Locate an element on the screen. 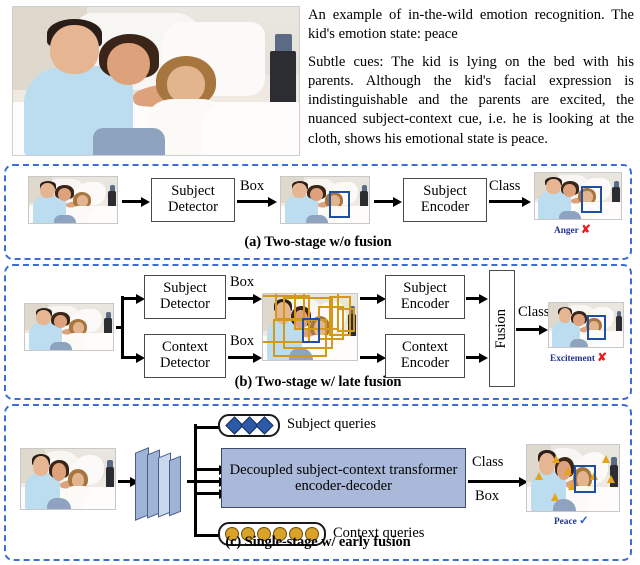 This screenshot has height=565, width=640. panel-c-subject-bbox is located at coordinates (585, 479).